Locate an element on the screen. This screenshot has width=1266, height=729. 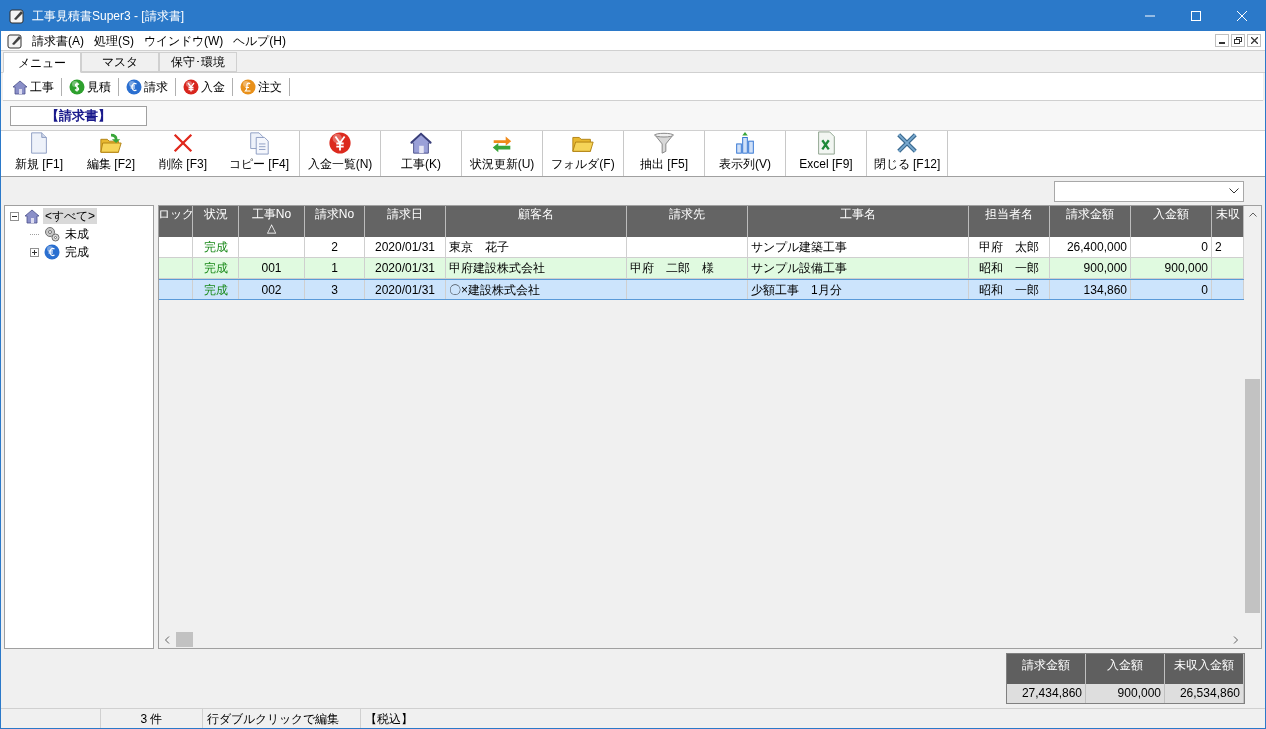
menu-item: ウインドウ(W) is located at coordinates (184, 40).